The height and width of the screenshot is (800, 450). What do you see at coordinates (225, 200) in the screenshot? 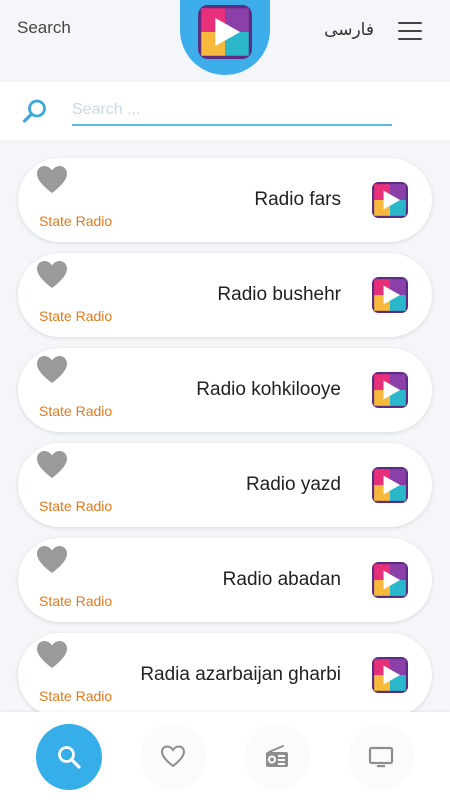
I see `station-card: State Radio Radio fars` at bounding box center [225, 200].